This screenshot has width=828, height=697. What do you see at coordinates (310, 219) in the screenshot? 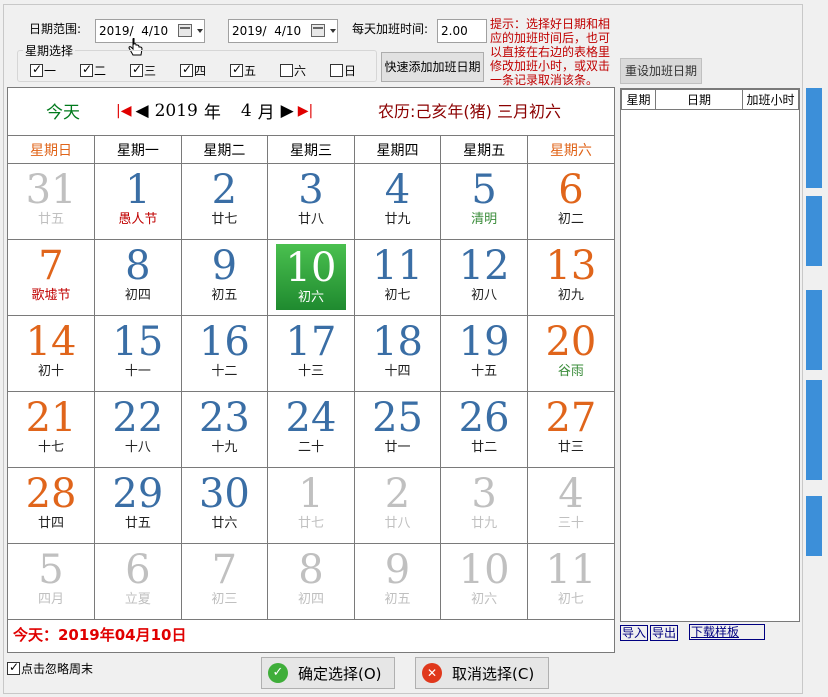
I see `lunar-day: 廿八` at bounding box center [310, 219].